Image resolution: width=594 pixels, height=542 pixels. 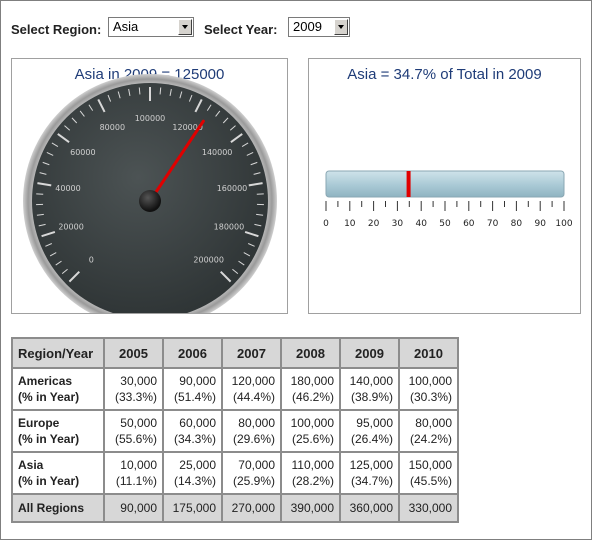 I want to click on year-header: 2007, so click(x=251, y=353).